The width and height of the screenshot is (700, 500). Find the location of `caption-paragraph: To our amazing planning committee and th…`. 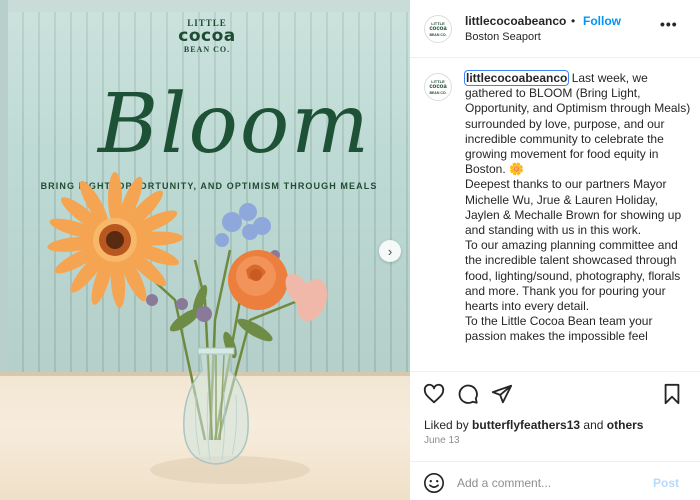

caption-paragraph: To our amazing planning committee and th… is located at coordinates (573, 276).